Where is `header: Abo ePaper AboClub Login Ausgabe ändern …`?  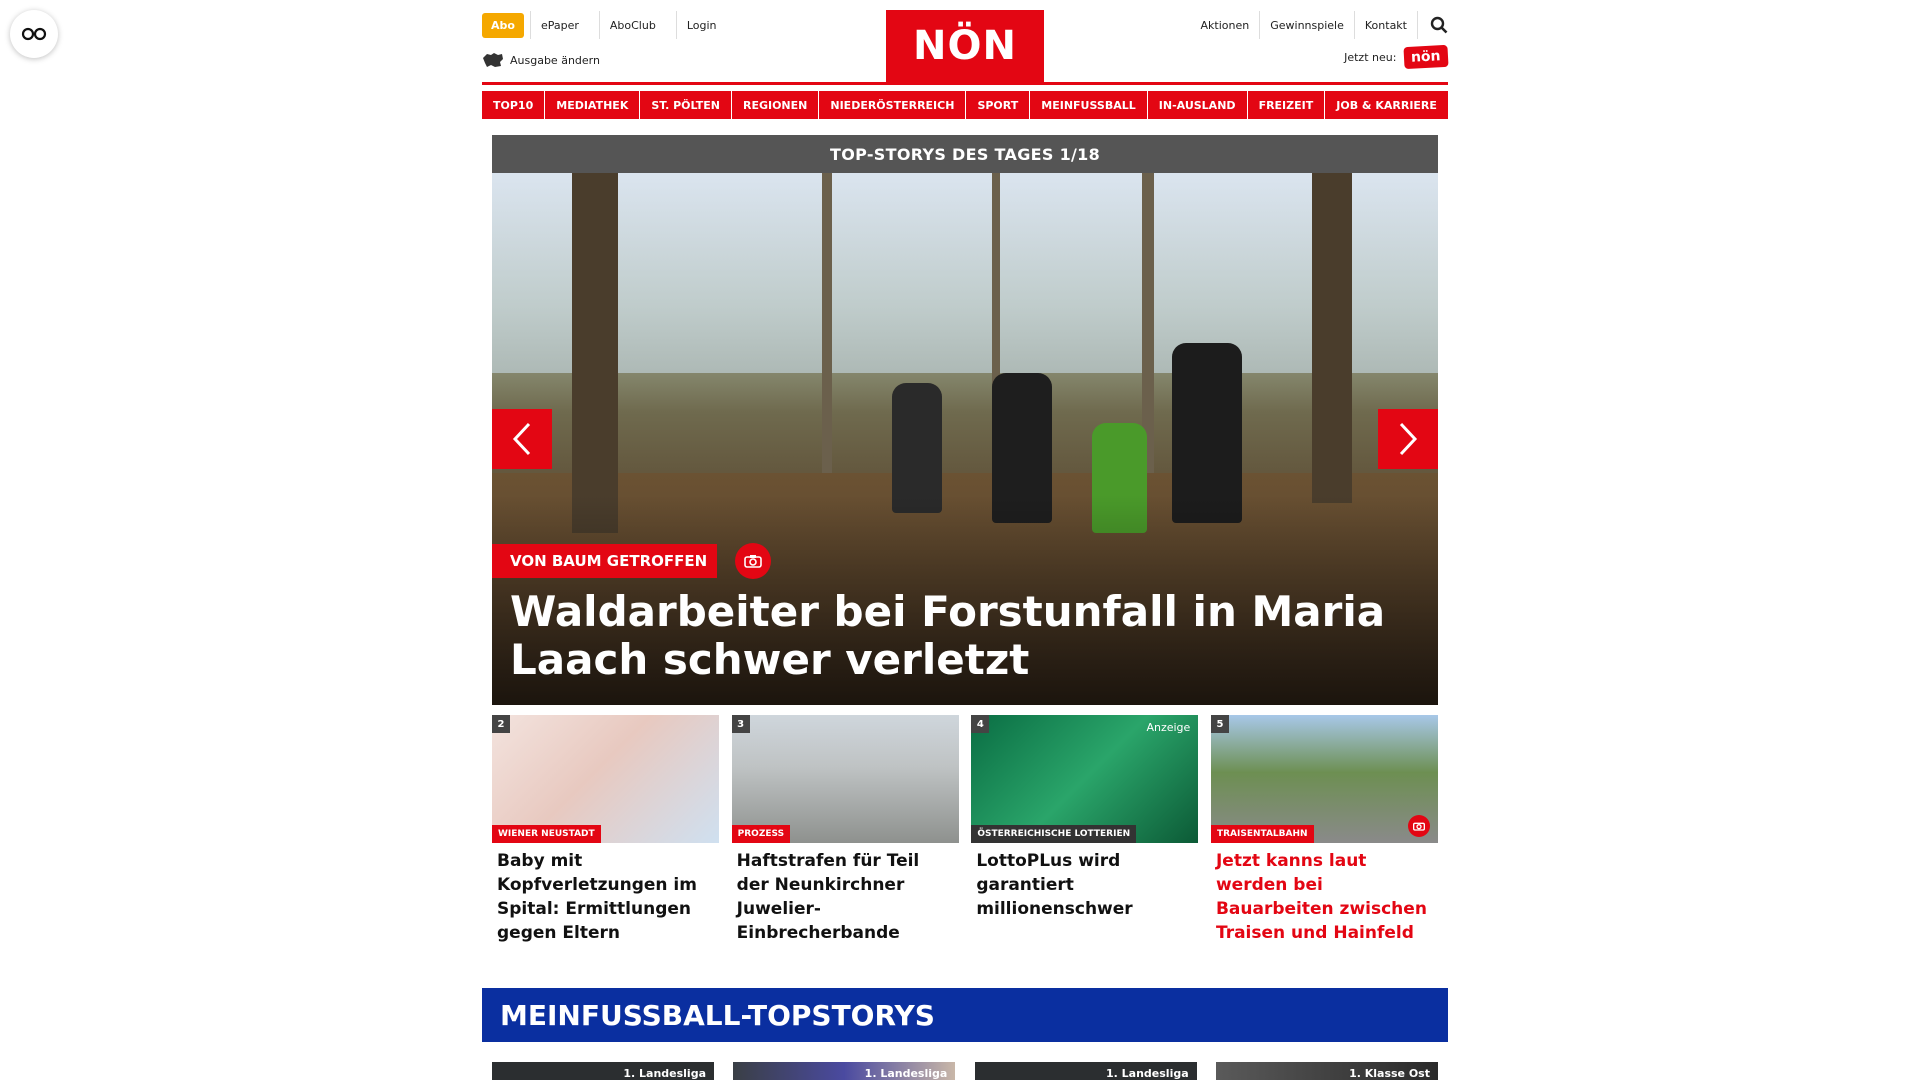 header: Abo ePaper AboClub Login Ausgabe ändern … is located at coordinates (965, 41).